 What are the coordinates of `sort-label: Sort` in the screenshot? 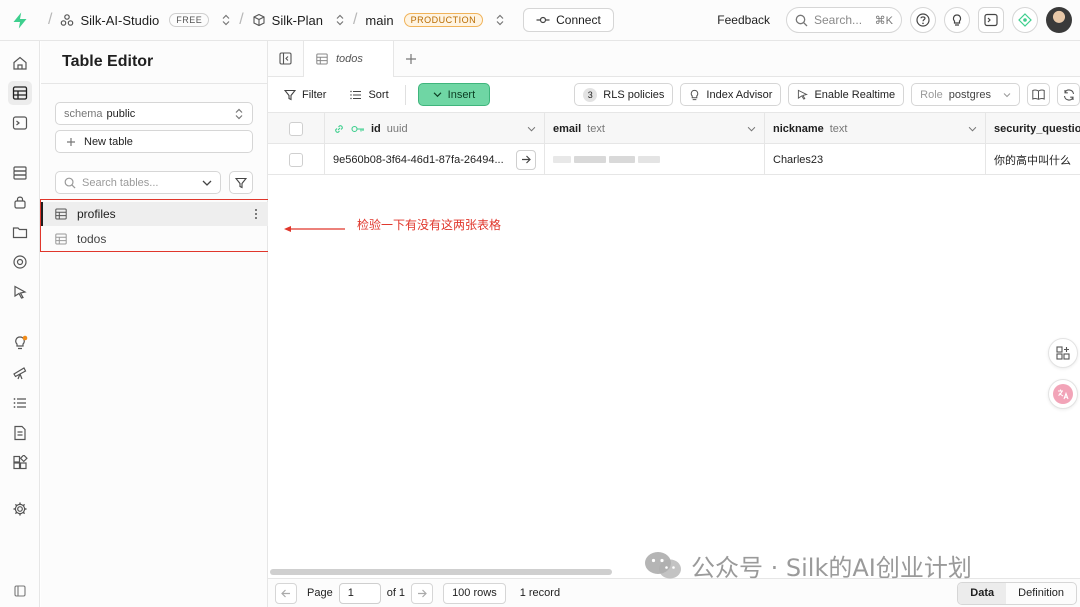 It's located at (378, 94).